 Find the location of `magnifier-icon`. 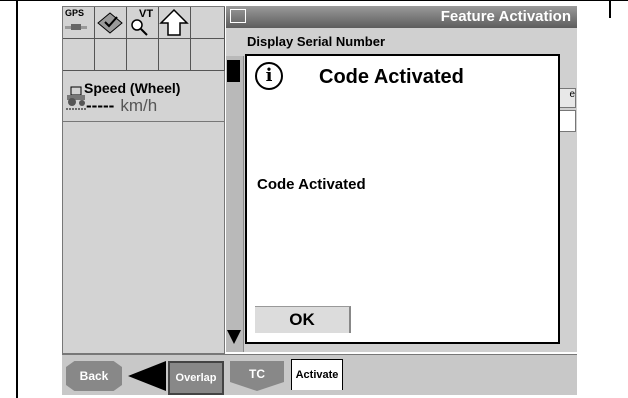

magnifier-icon is located at coordinates (139, 27).